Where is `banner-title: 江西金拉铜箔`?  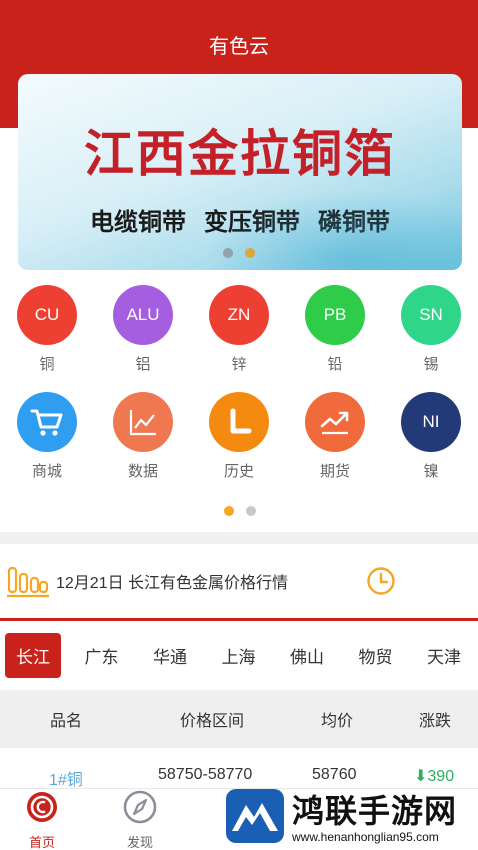
banner-title: 江西金拉铜箔 is located at coordinates (240, 154).